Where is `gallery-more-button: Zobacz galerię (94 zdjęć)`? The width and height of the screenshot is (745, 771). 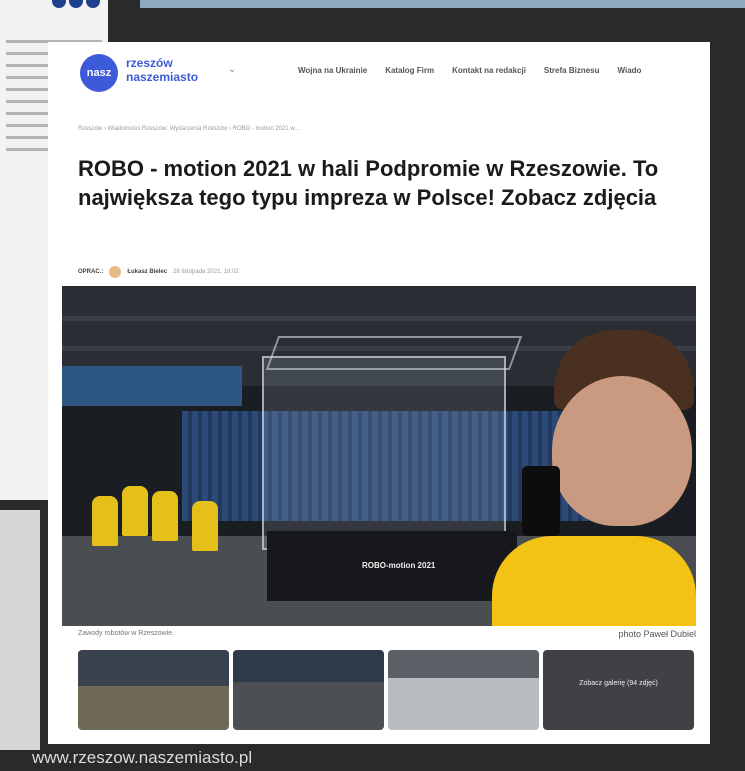 gallery-more-button: Zobacz galerię (94 zdjęć) is located at coordinates (618, 690).